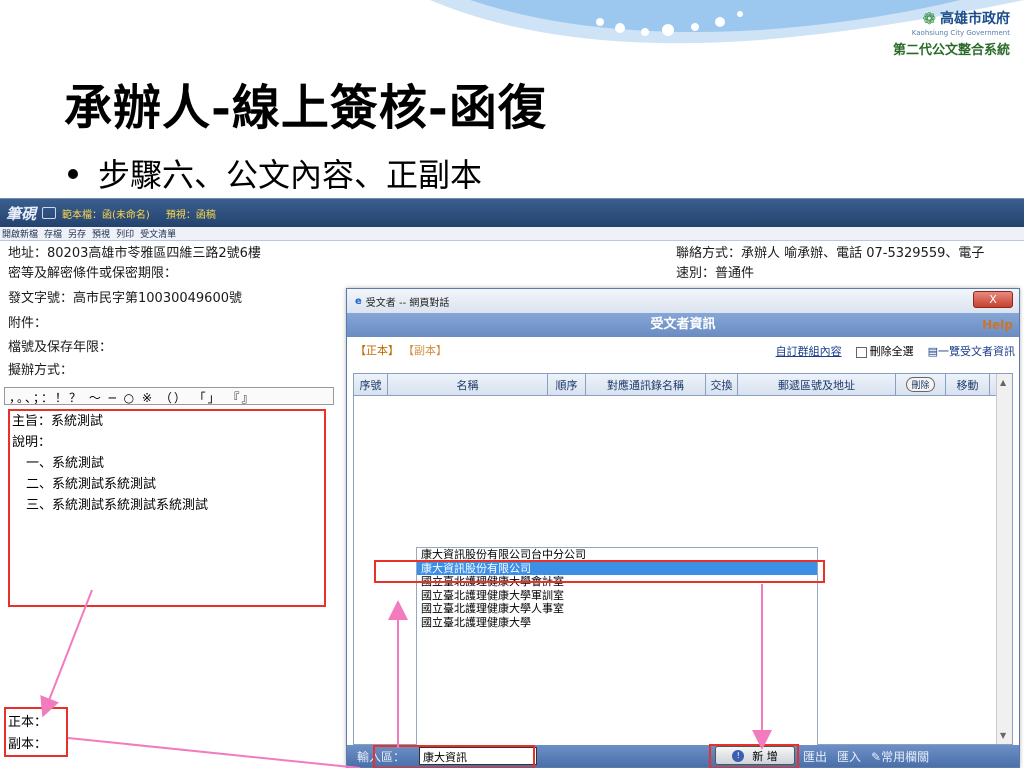 This screenshot has height=768, width=1024. What do you see at coordinates (512, 213) in the screenshot?
I see `app-titlebar: 筆硯 範本檔：函(未命名) 預視：函稿` at bounding box center [512, 213].